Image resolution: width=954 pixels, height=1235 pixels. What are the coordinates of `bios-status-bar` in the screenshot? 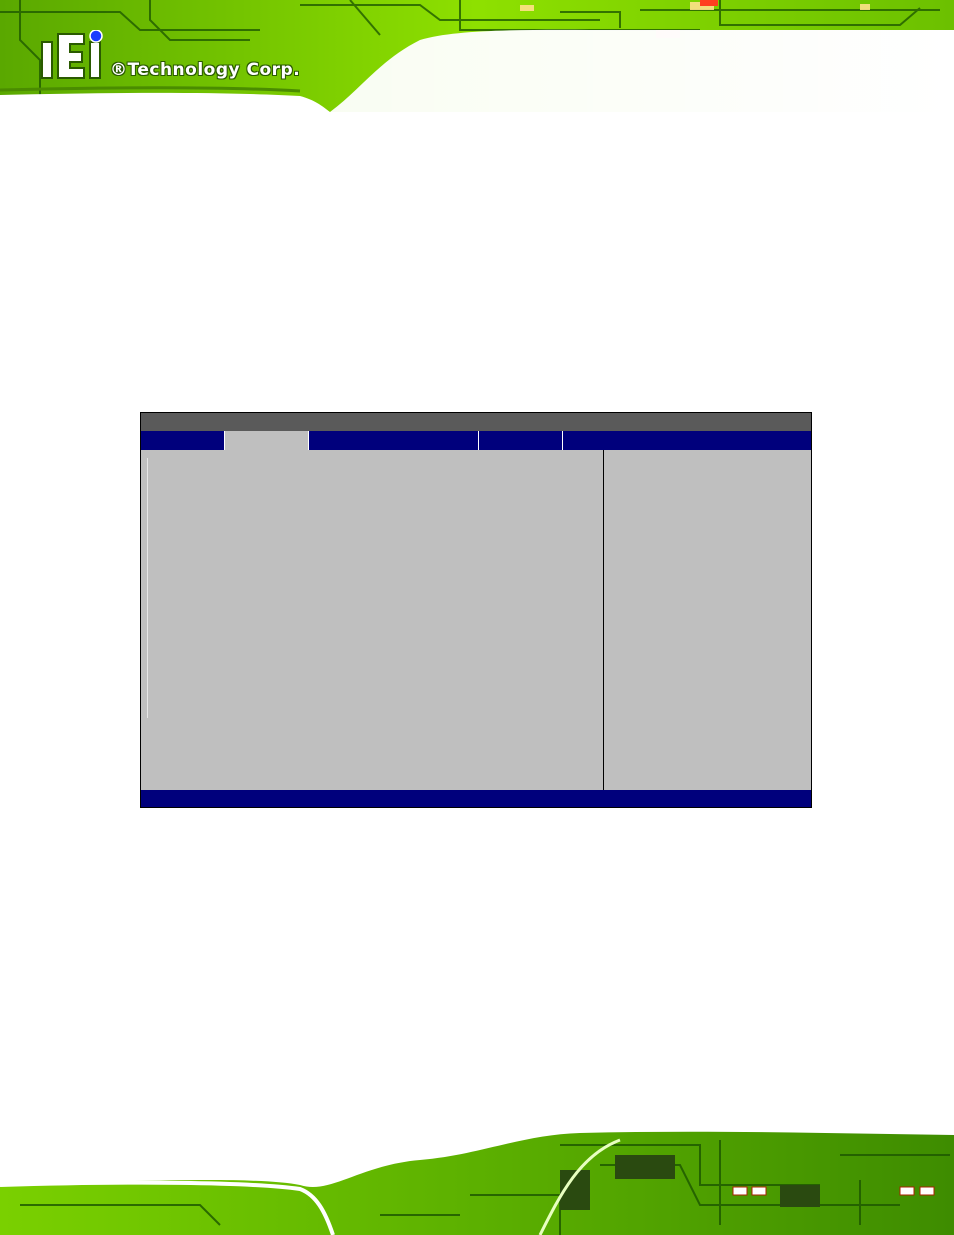 It's located at (476, 798).